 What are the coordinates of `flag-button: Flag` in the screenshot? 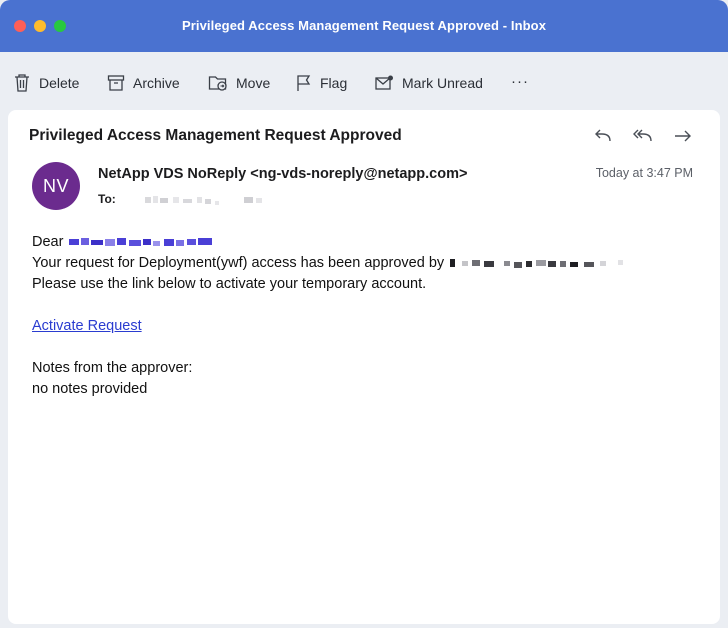 It's located at (321, 83).